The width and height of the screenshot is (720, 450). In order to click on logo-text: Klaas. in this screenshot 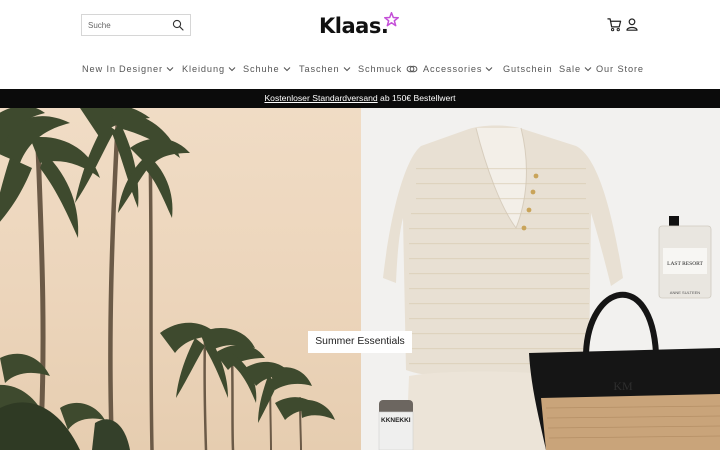, I will do `click(354, 26)`.